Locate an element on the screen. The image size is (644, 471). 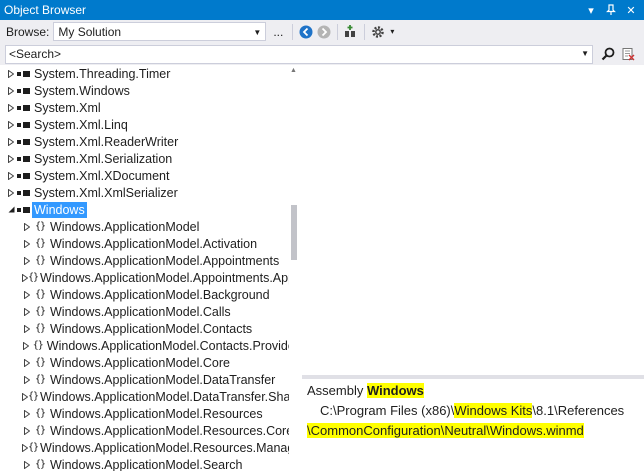
tree-item: System.Threading.Timer is located at coordinates (149, 73).